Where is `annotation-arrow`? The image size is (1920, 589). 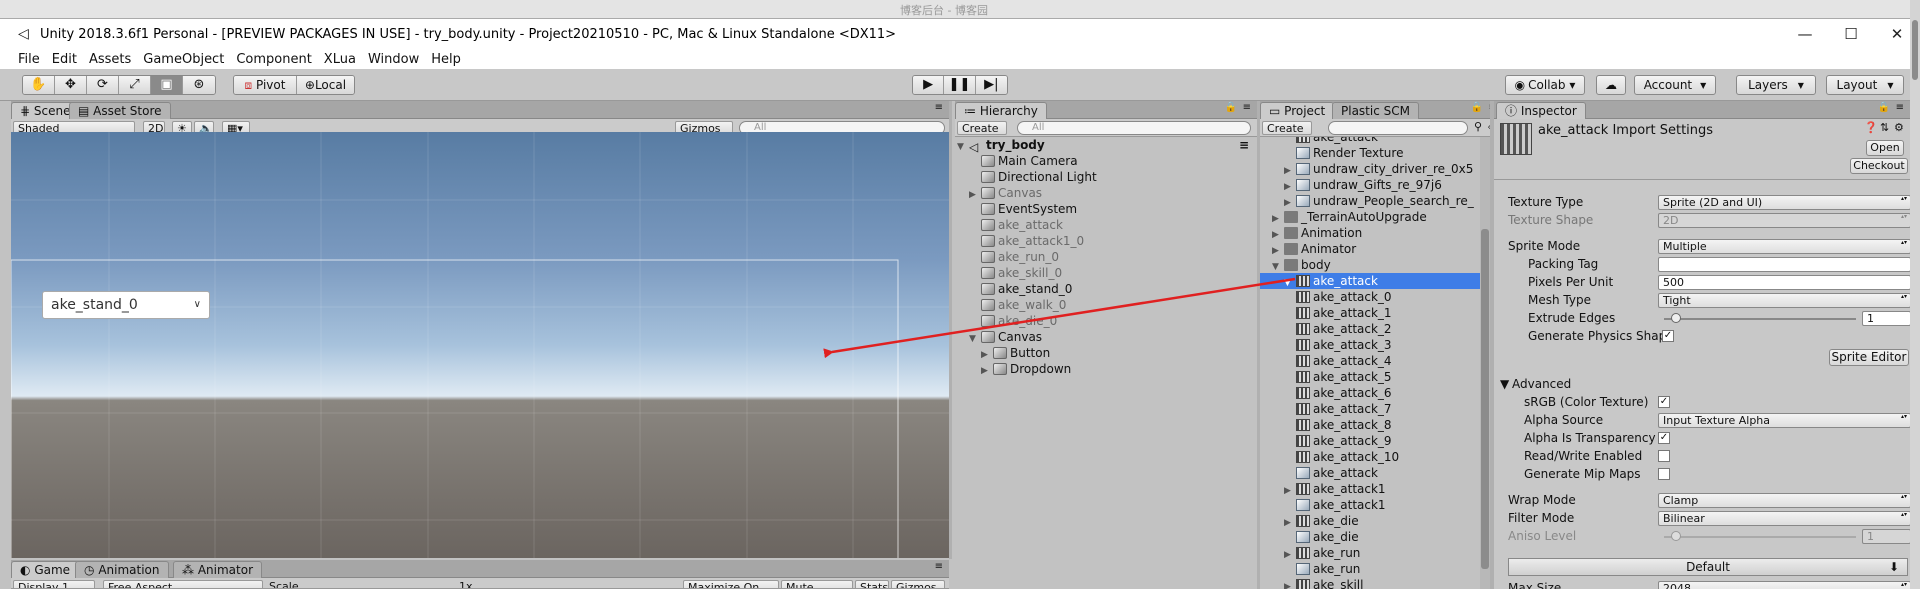
annotation-arrow is located at coordinates (1059, 318).